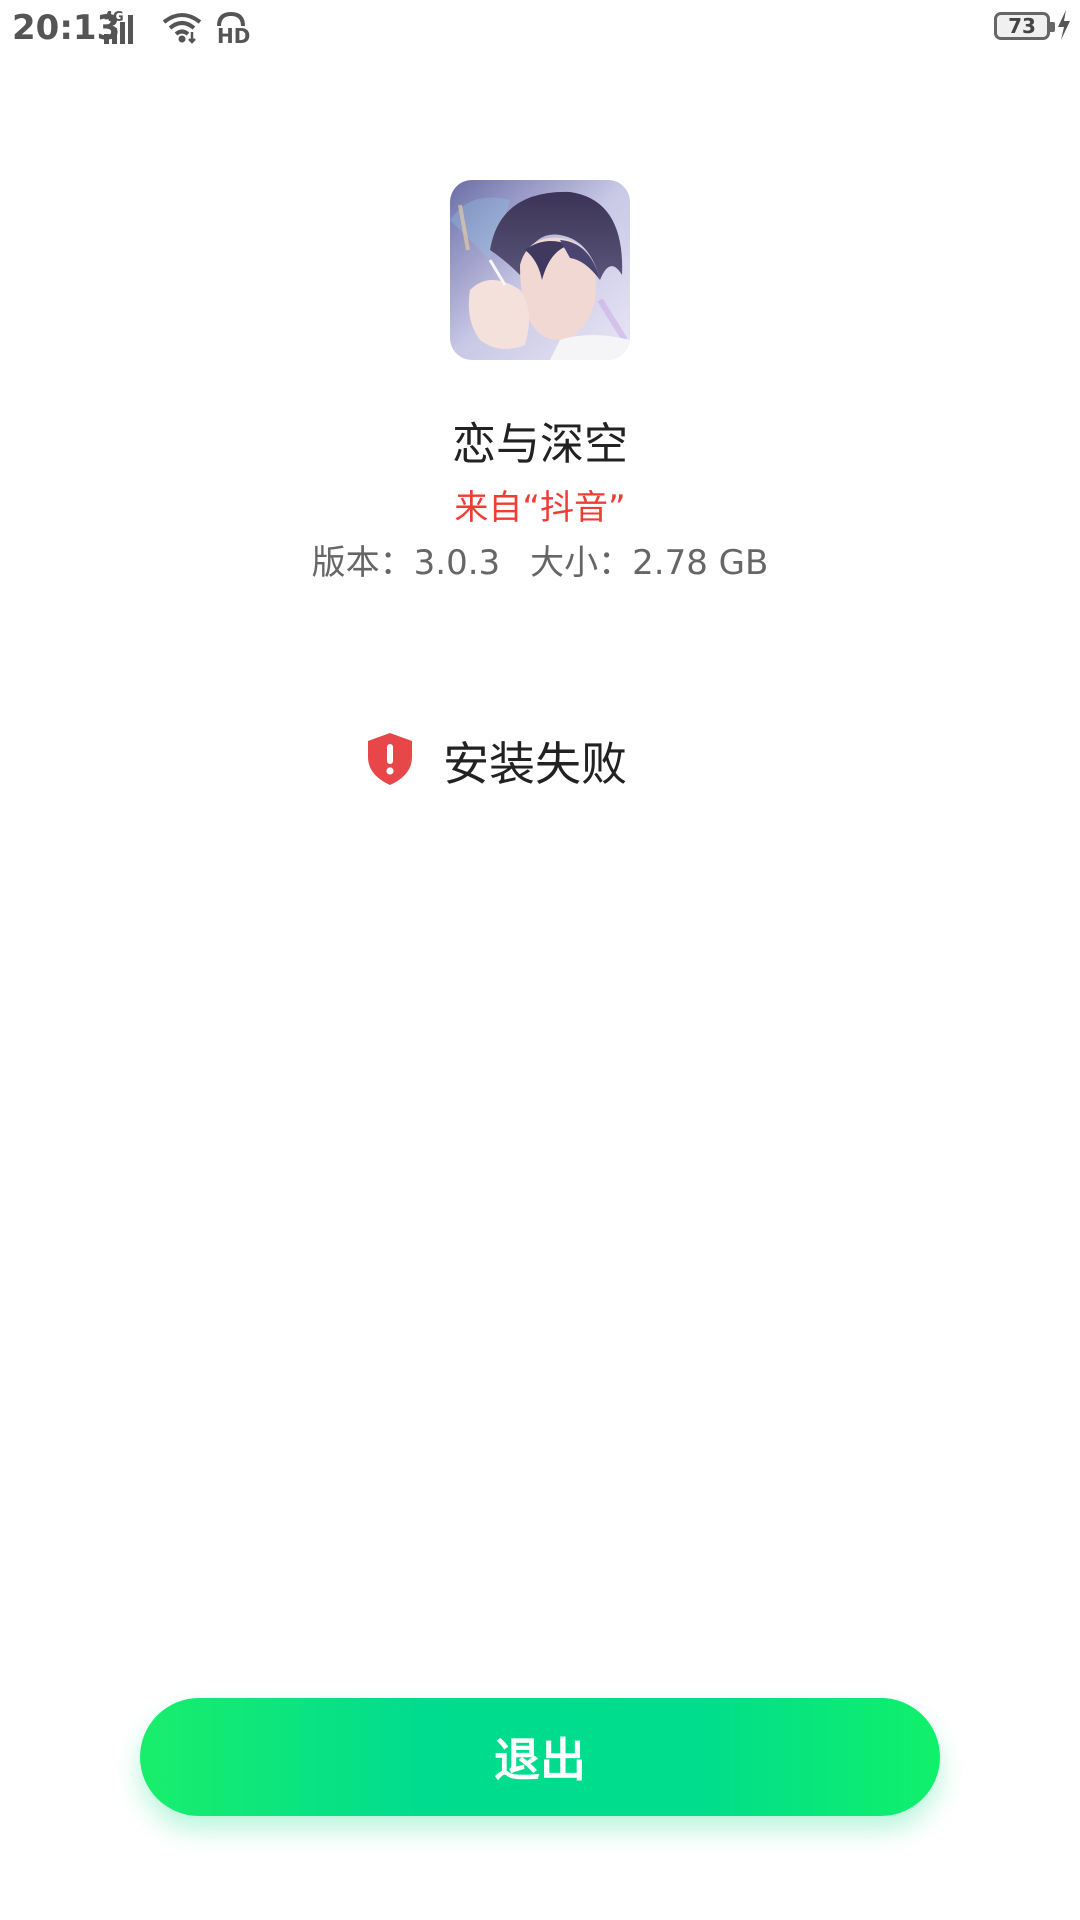 This screenshot has height=1920, width=1080. I want to click on battery-level: 73, so click(1022, 26).